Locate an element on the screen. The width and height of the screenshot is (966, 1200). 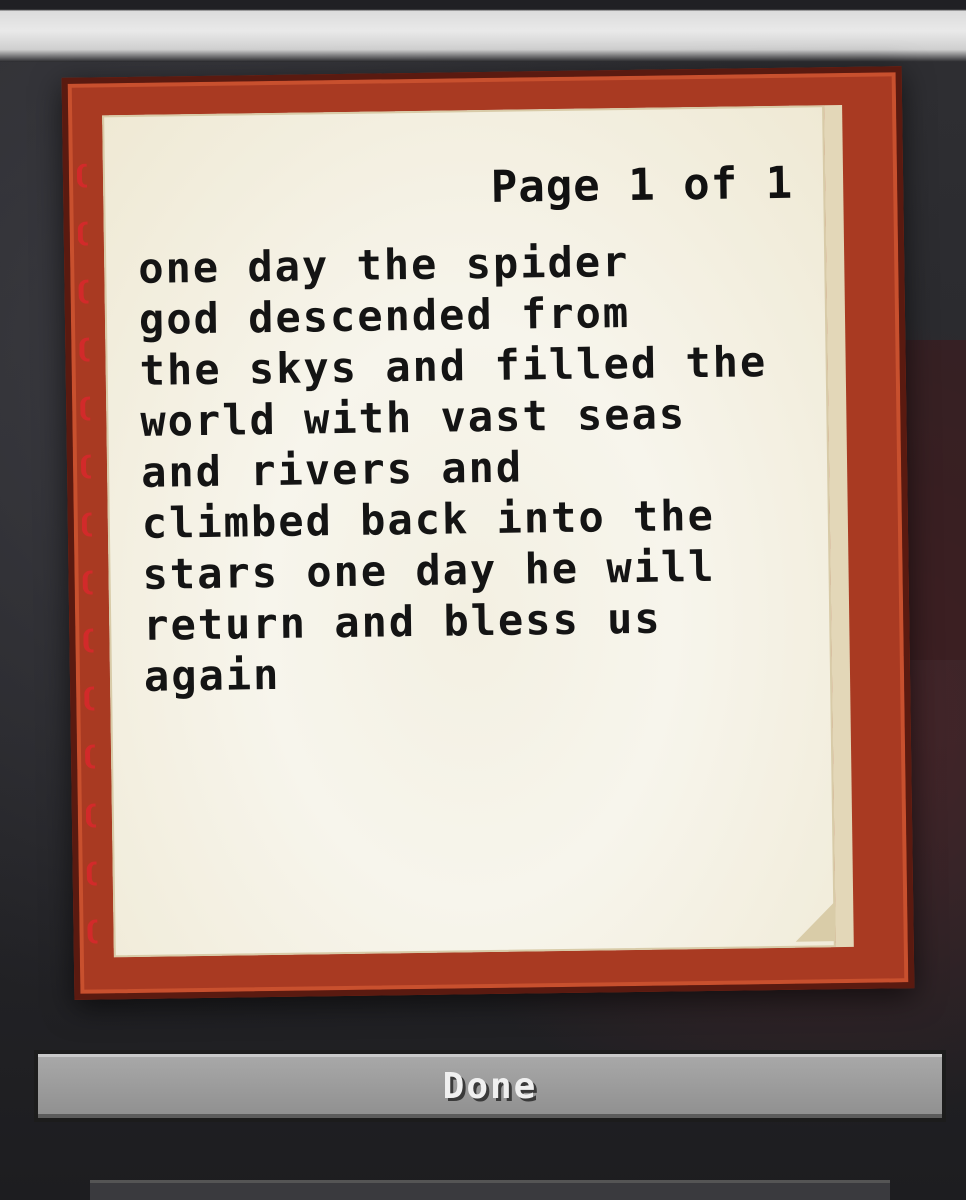
page-indicator: Page 1 of 1 is located at coordinates (642, 185).